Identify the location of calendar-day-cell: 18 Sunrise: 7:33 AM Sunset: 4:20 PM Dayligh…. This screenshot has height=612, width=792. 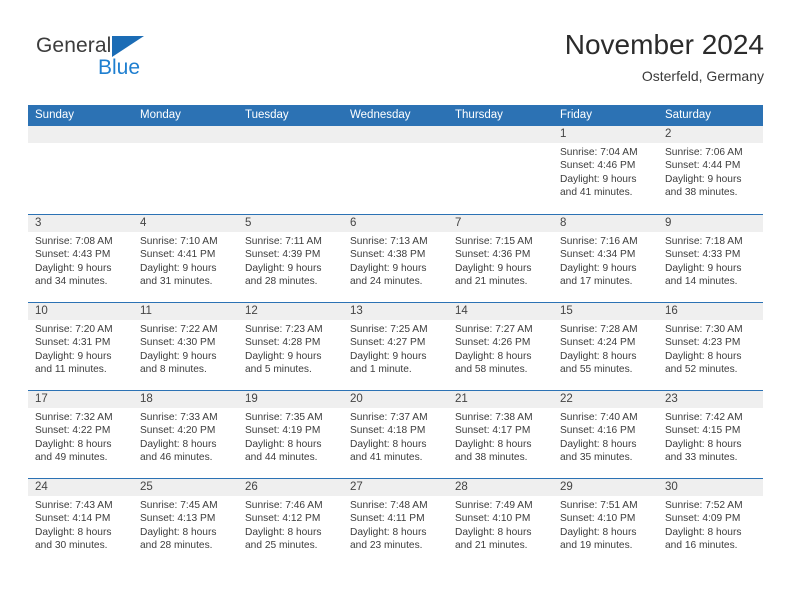
(185, 434).